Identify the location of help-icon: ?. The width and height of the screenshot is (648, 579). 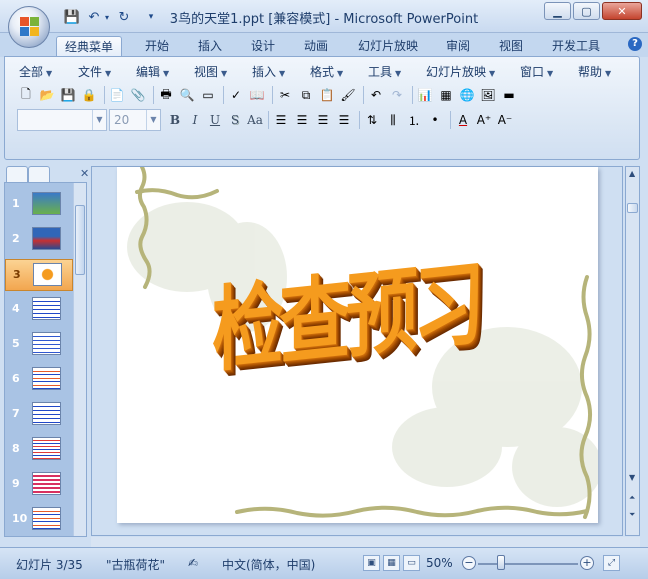
(635, 44).